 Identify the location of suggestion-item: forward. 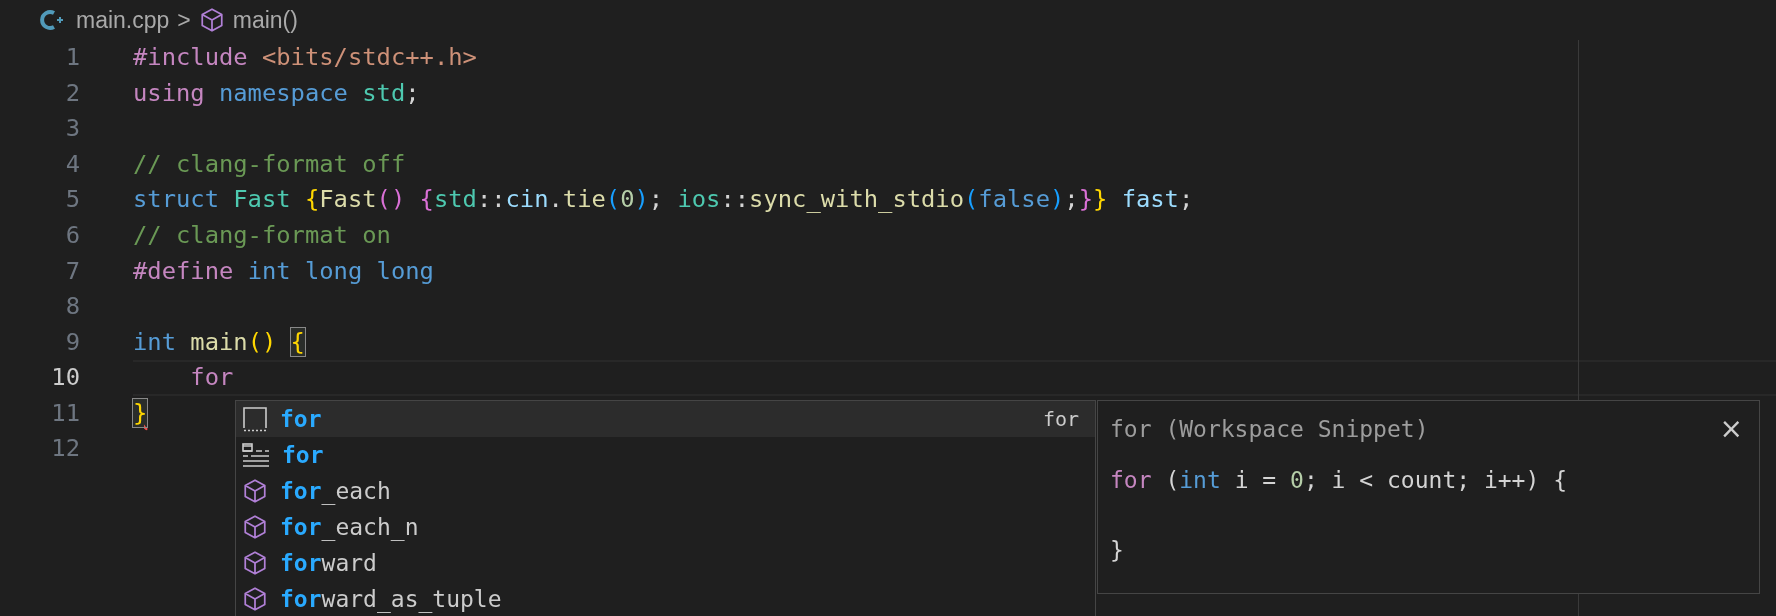
(665, 563).